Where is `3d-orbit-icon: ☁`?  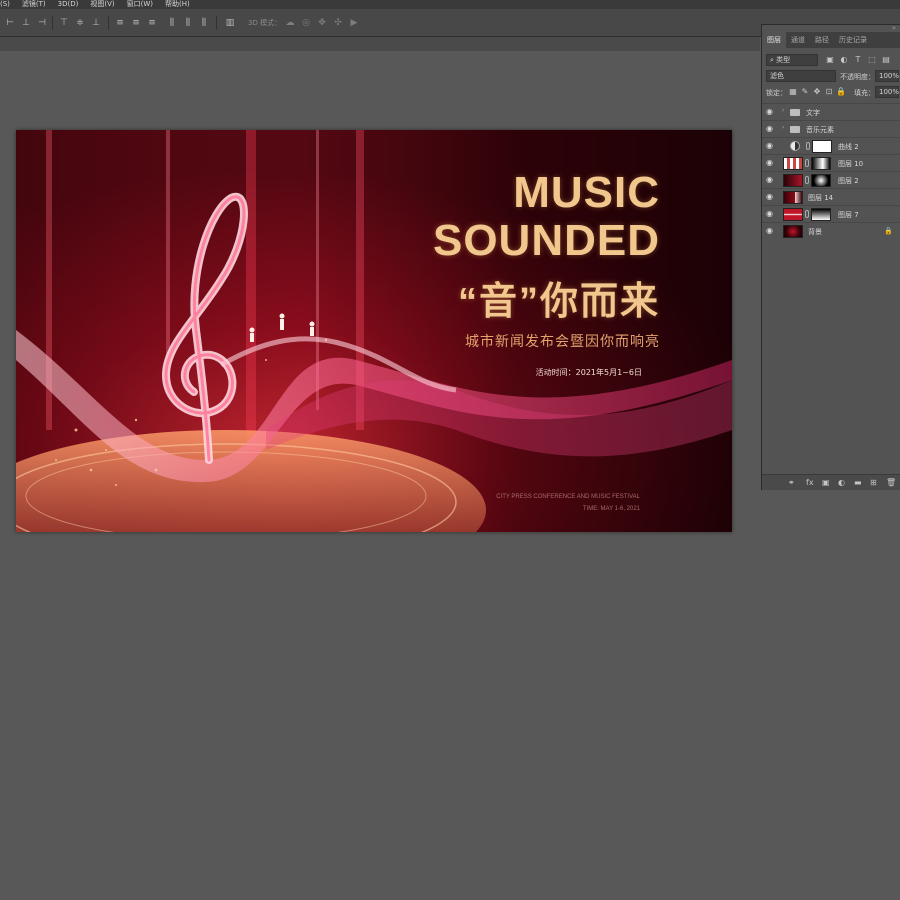 3d-orbit-icon: ☁ is located at coordinates (290, 23).